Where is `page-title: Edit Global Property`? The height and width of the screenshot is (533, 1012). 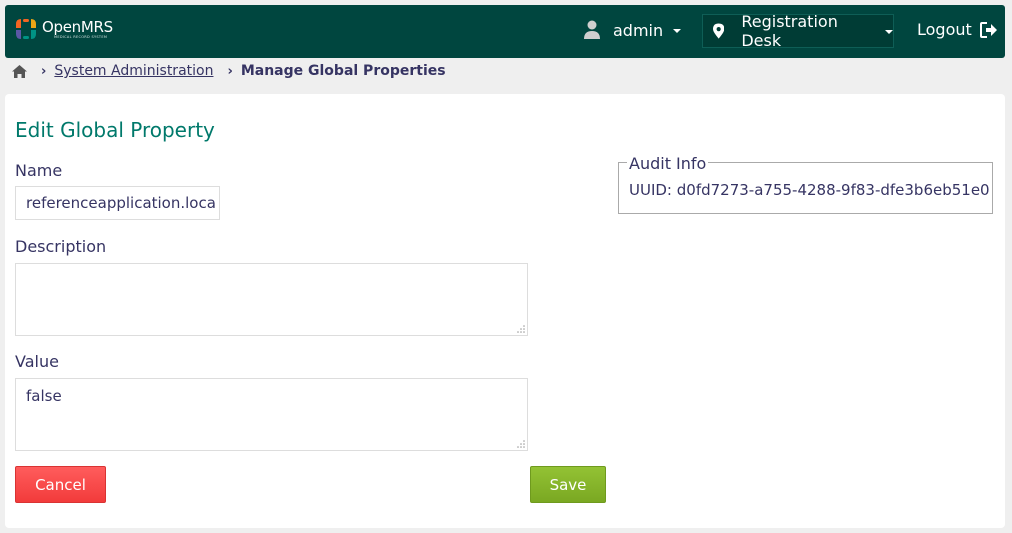 page-title: Edit Global Property is located at coordinates (115, 130).